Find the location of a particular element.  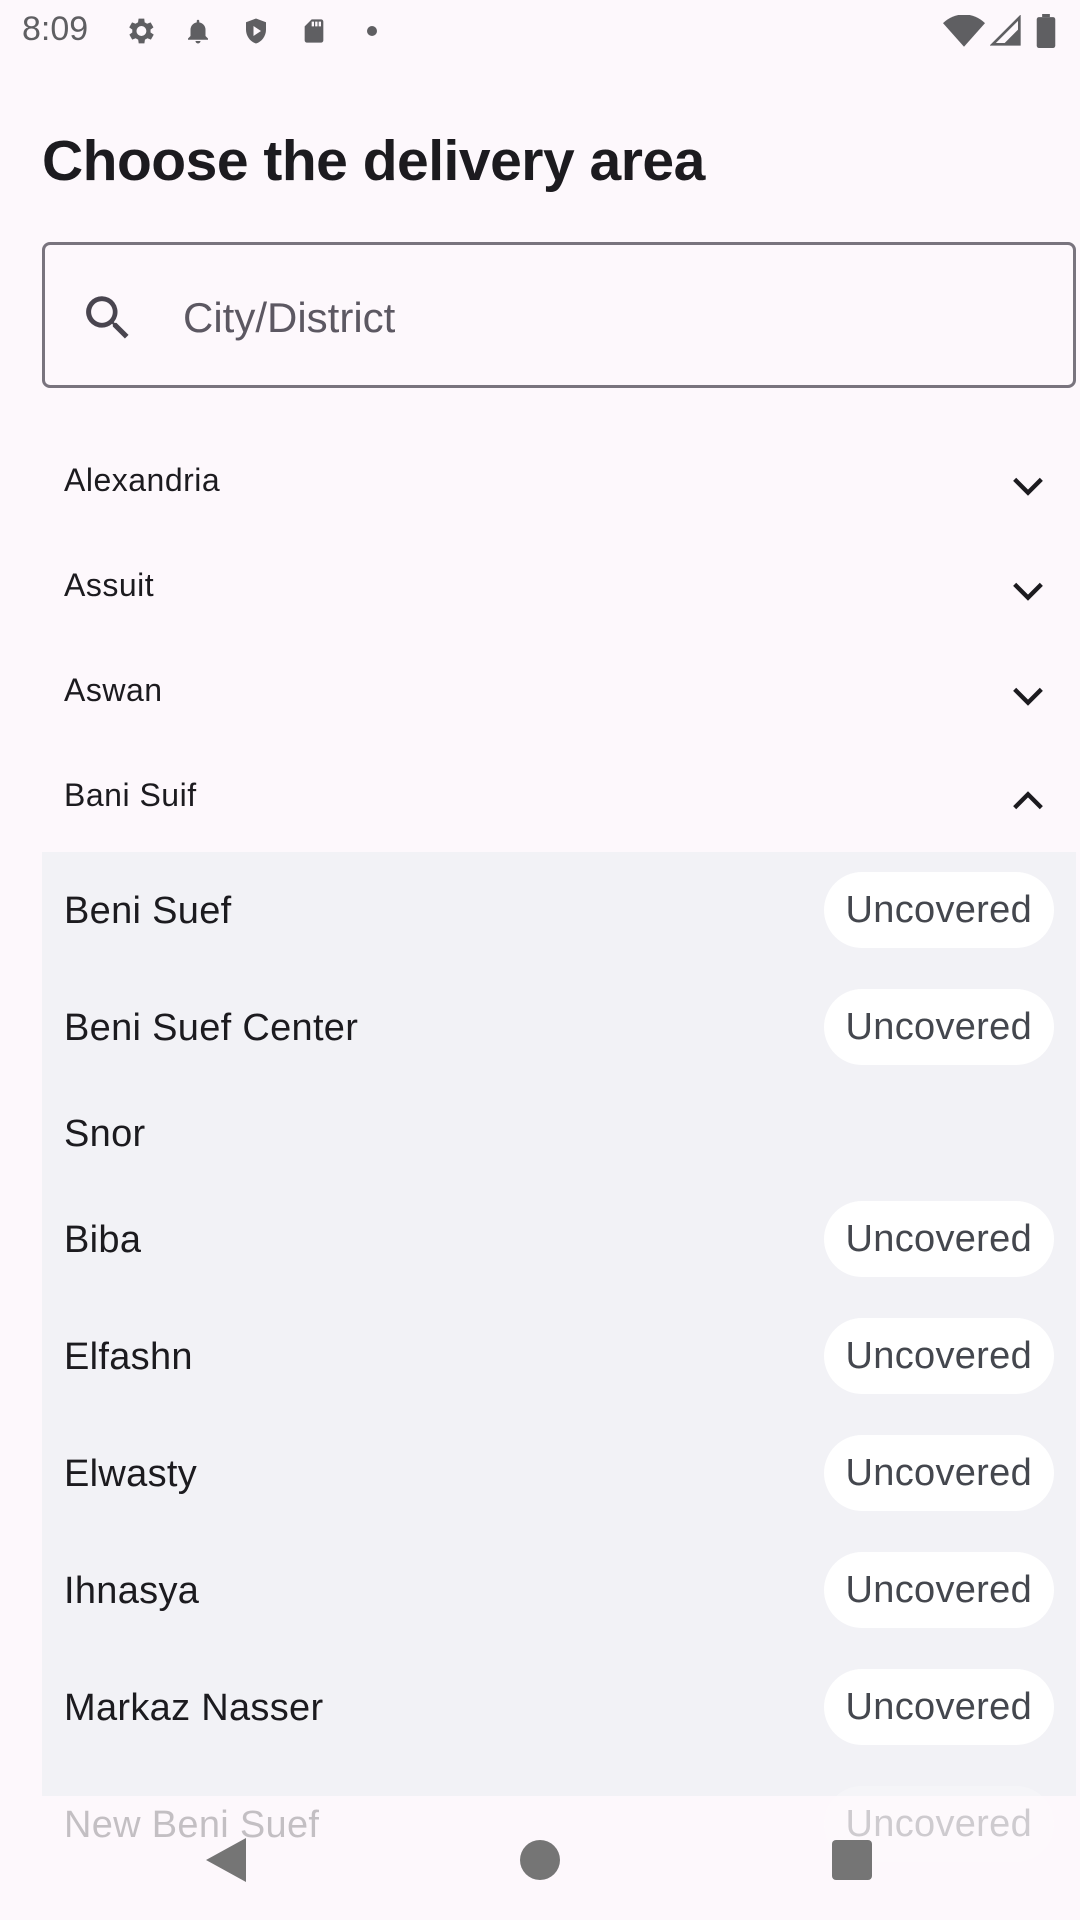

district-label: Ihnasya is located at coordinates (132, 1591).